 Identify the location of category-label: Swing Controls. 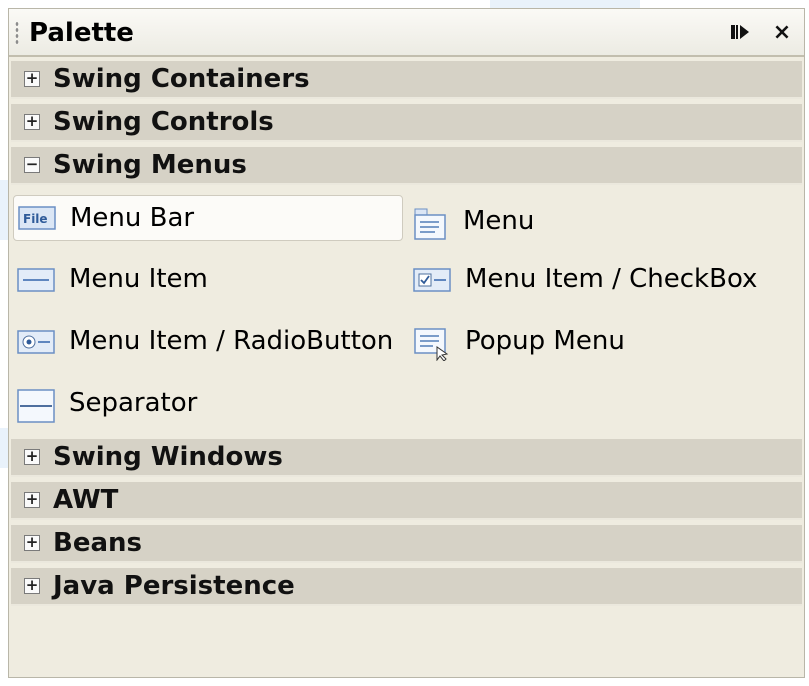
(163, 122).